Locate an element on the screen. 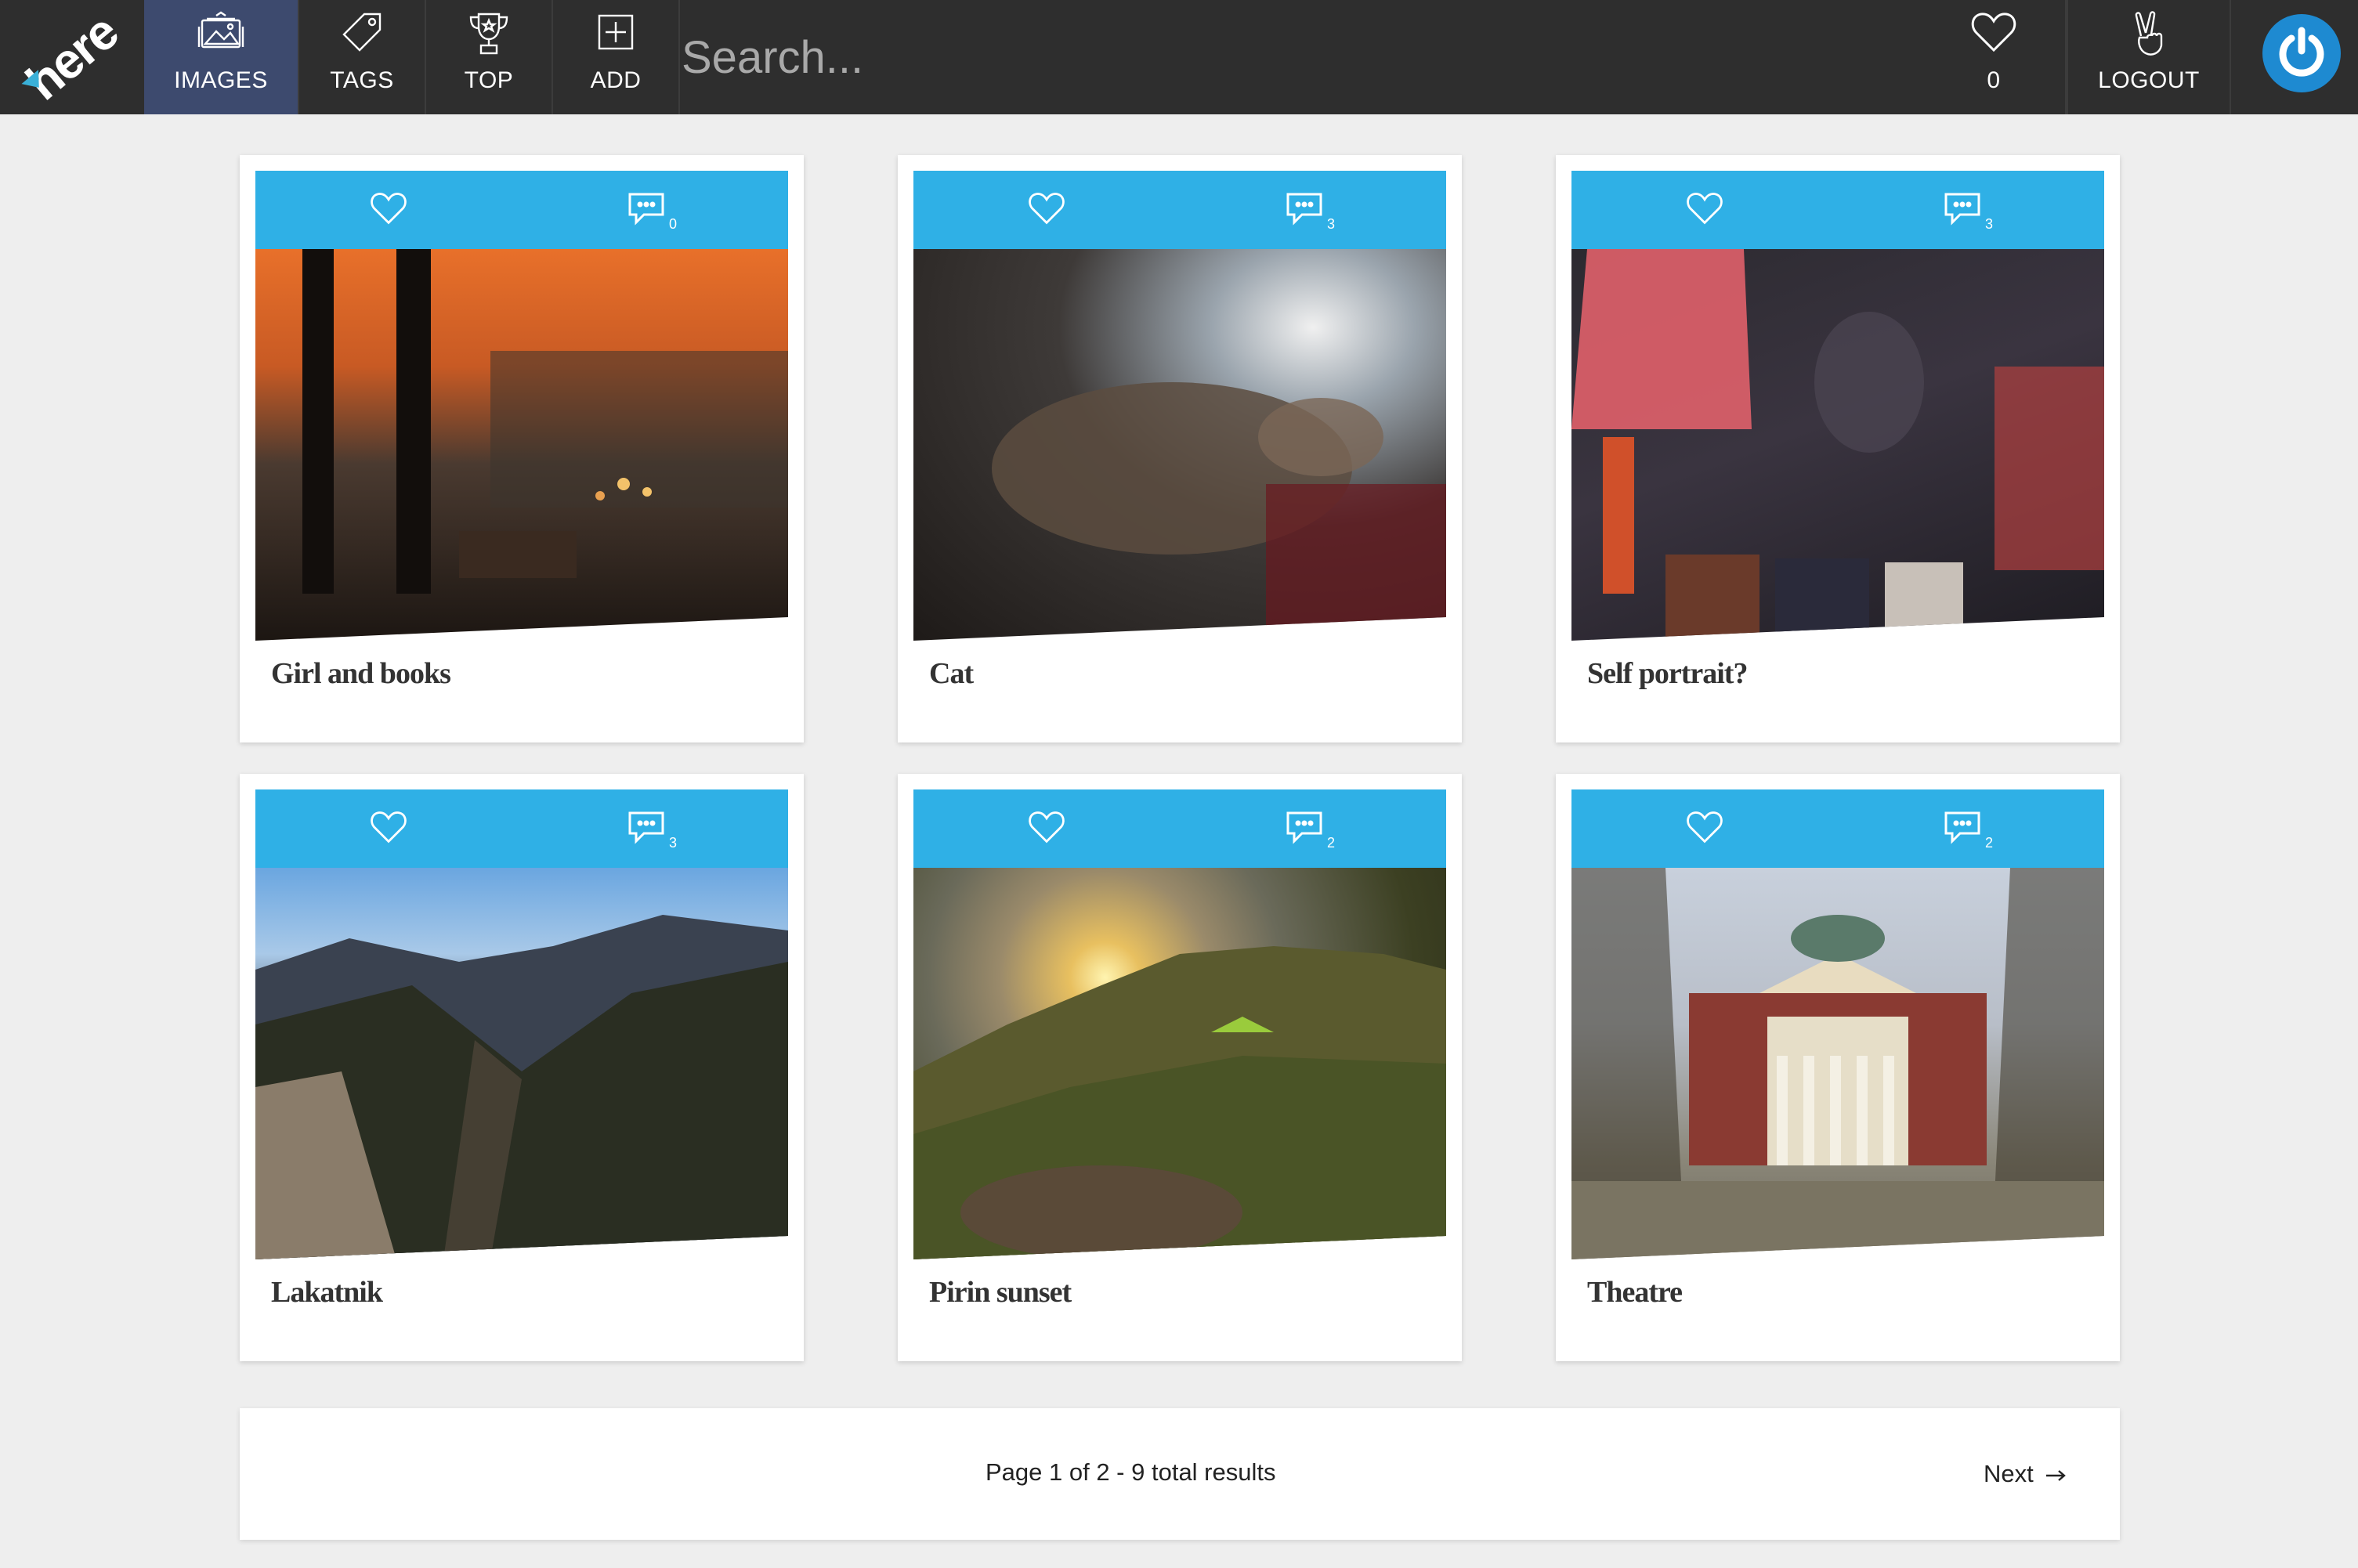  logout-label: LOGOUT is located at coordinates (2149, 80).